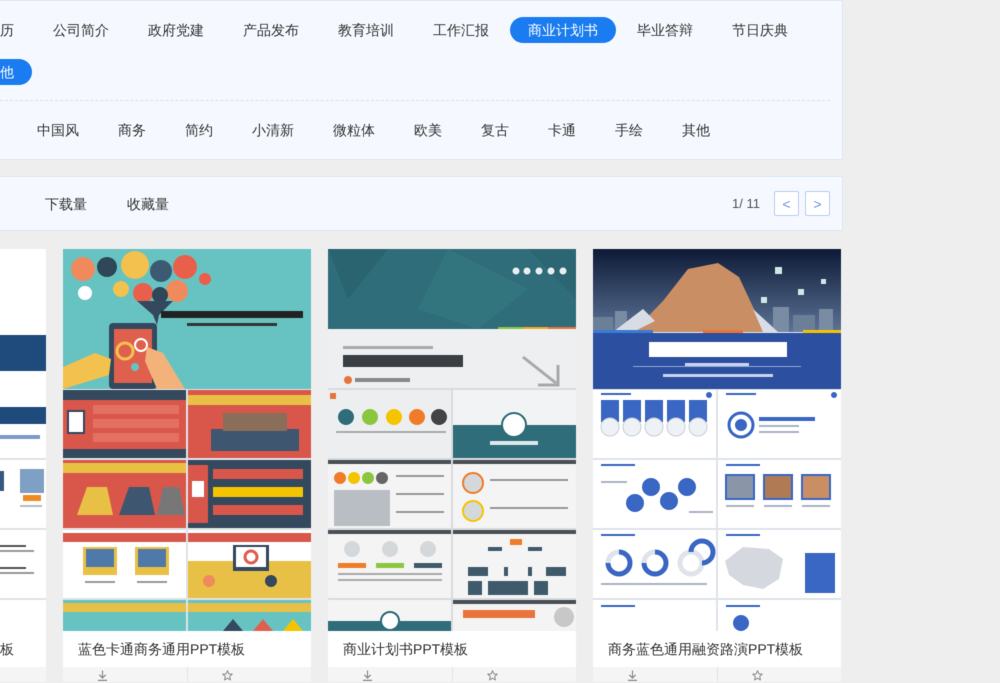 This screenshot has width=1000, height=683. What do you see at coordinates (273, 130) in the screenshot?
I see `style-option: 小清新` at bounding box center [273, 130].